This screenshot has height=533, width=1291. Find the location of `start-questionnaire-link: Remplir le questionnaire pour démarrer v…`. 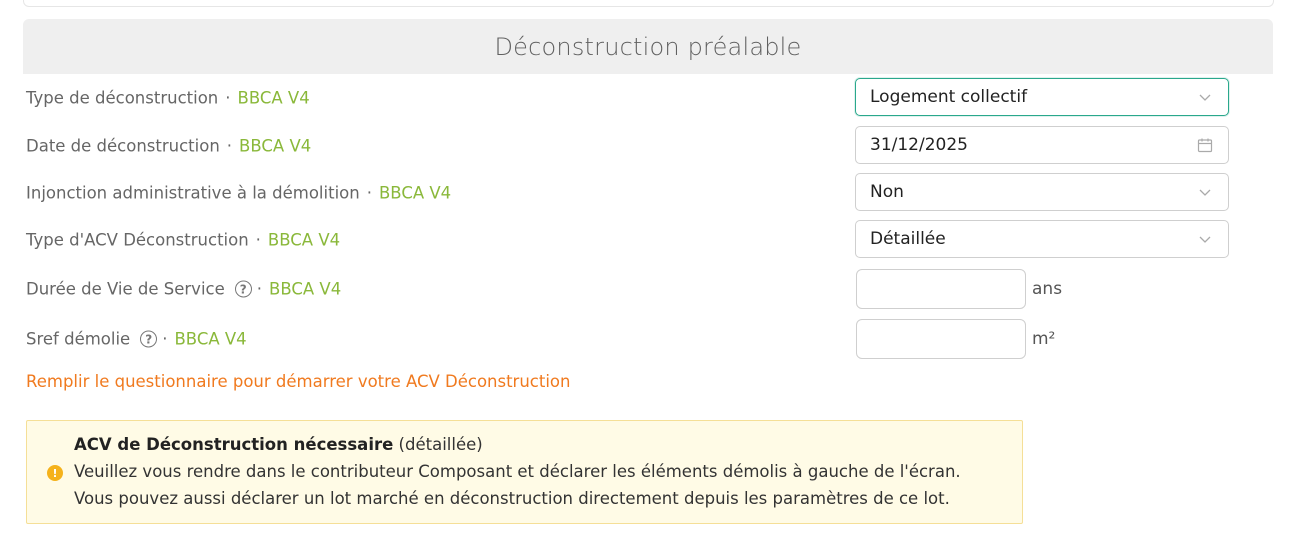

start-questionnaire-link: Remplir le questionnaire pour démarrer v… is located at coordinates (298, 381).